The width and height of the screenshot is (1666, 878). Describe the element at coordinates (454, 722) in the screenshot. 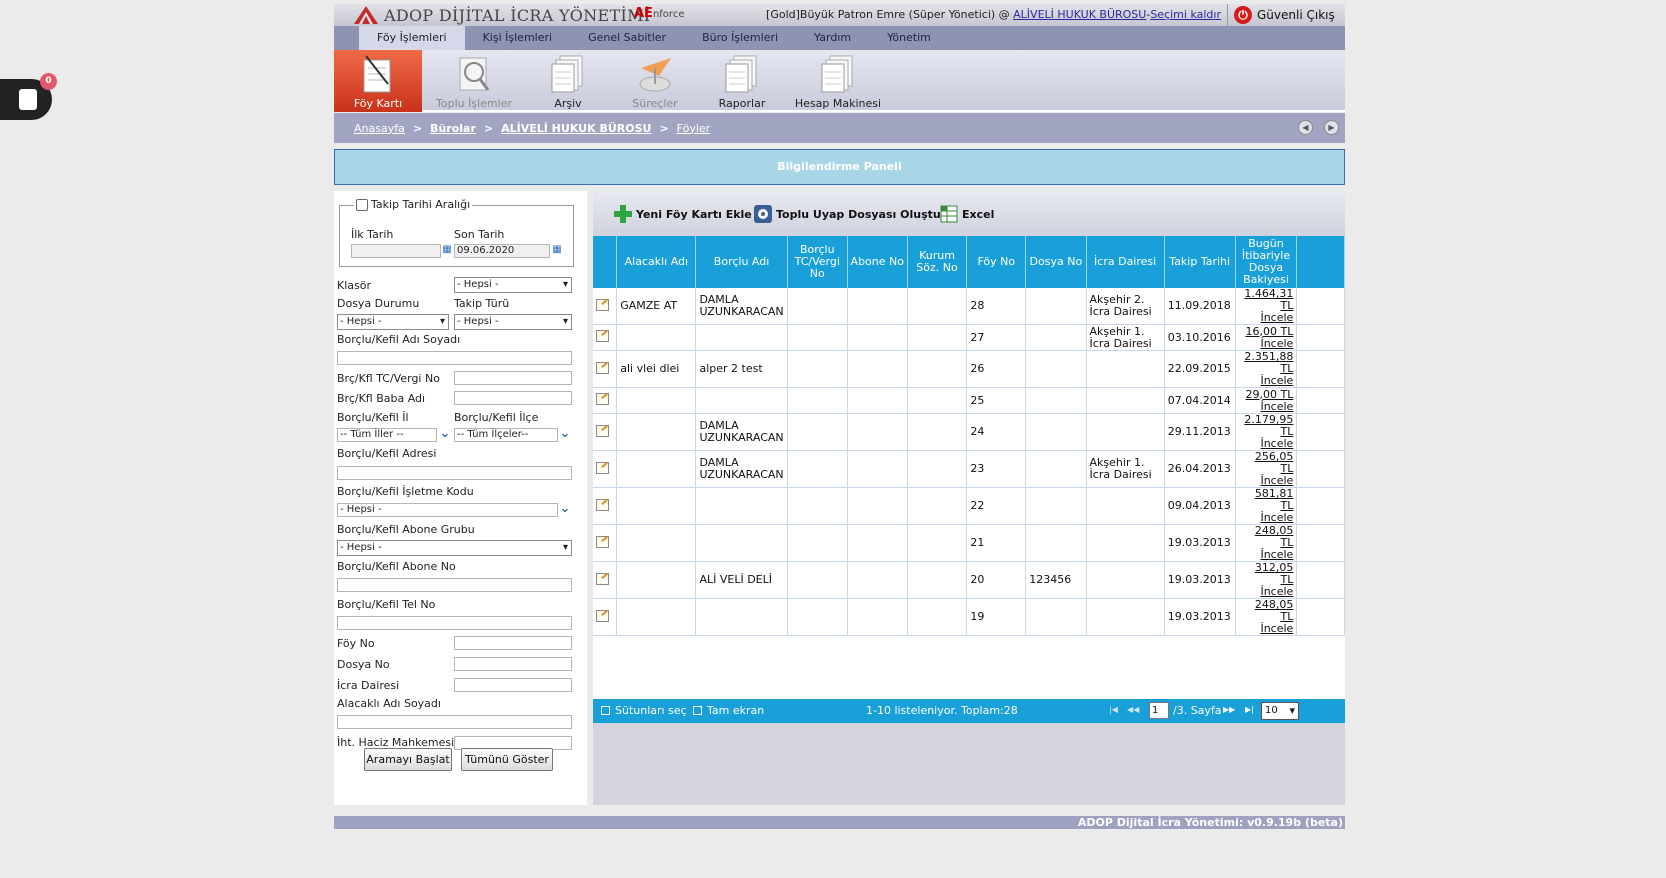

I see `alacakli-input` at that location.